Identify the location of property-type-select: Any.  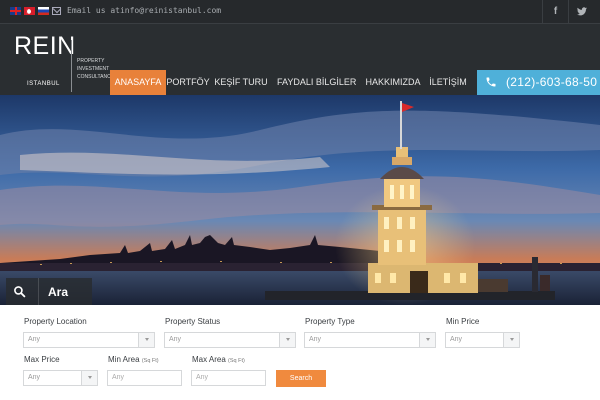
(370, 340).